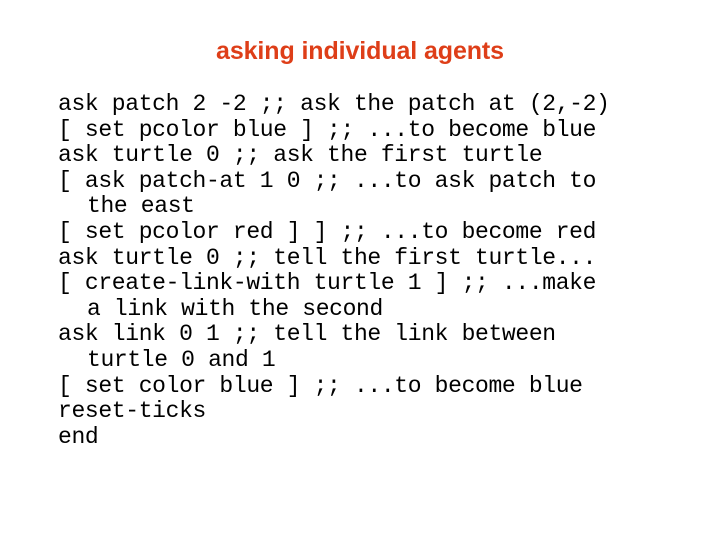 The width and height of the screenshot is (720, 540). Describe the element at coordinates (300, 155) in the screenshot. I see `code-line: ask turtle 0 ;; ask the first turtle` at that location.